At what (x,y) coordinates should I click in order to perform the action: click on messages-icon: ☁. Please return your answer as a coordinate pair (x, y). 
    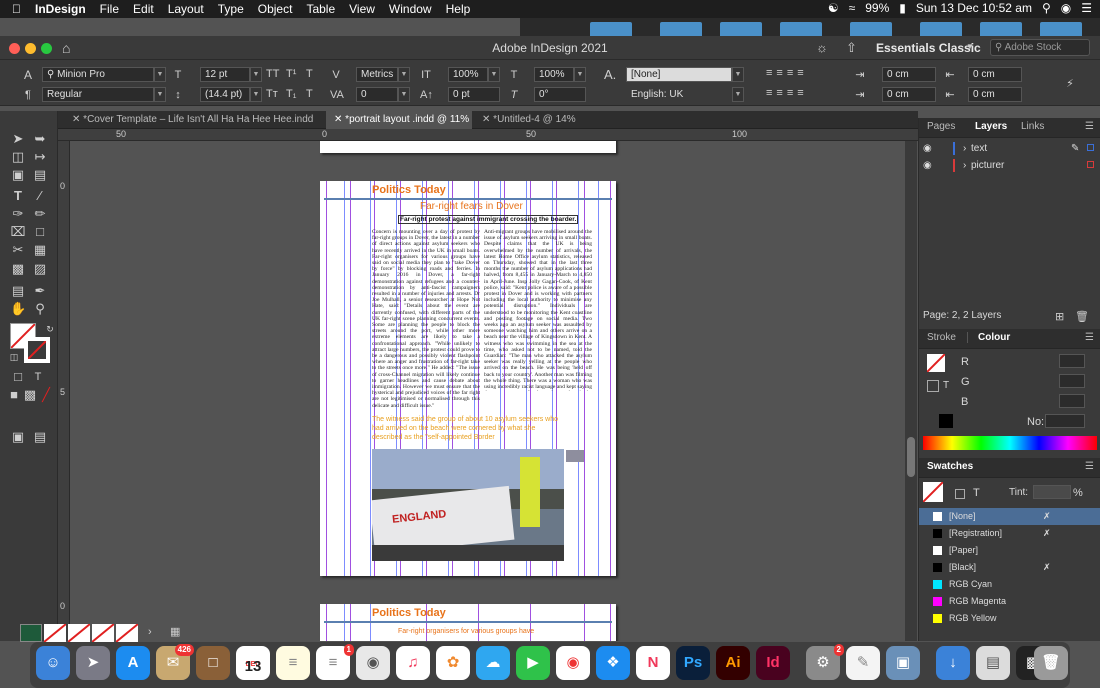
    Looking at the image, I should click on (493, 663).